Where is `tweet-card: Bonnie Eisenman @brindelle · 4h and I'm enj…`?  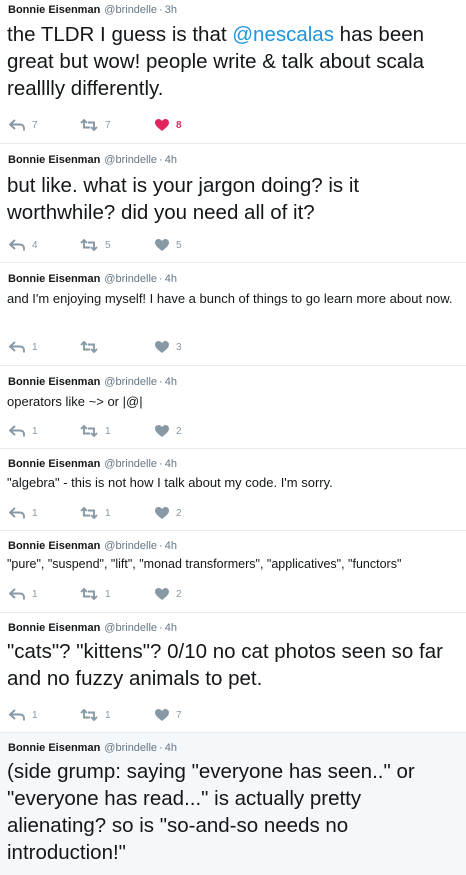
tweet-card: Bonnie Eisenman @brindelle · 4h and I'm enj… is located at coordinates (233, 314).